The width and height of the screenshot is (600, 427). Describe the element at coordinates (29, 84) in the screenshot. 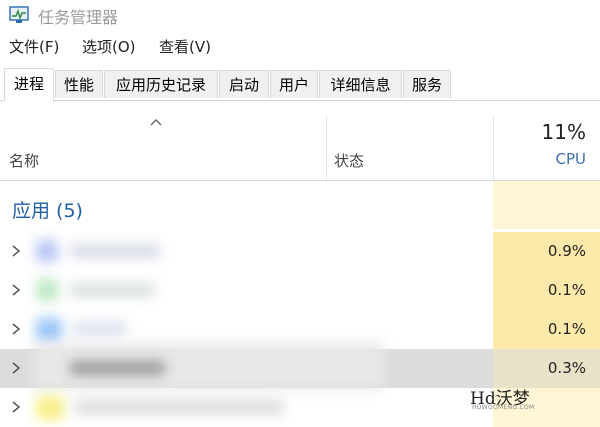

I see `tab-processes: 进程` at that location.